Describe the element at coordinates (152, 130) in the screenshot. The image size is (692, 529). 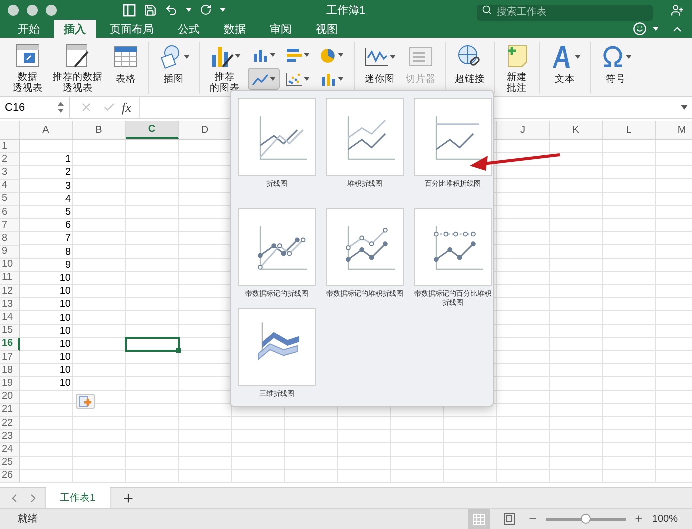
I see `column-header: C` at that location.